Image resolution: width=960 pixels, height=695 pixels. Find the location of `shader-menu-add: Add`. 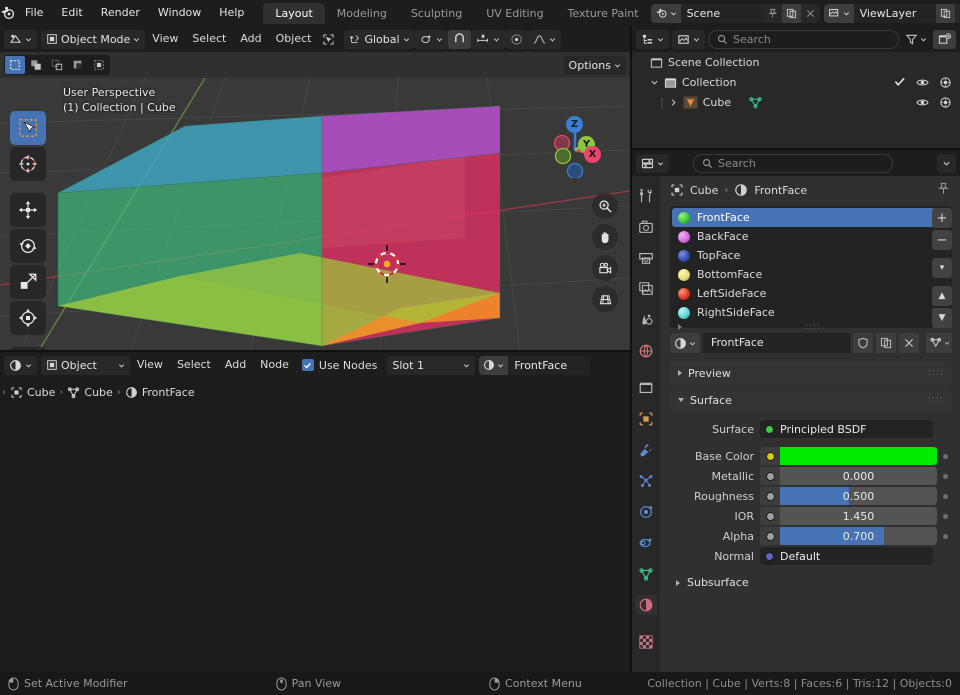

shader-menu-add: Add is located at coordinates (235, 365).